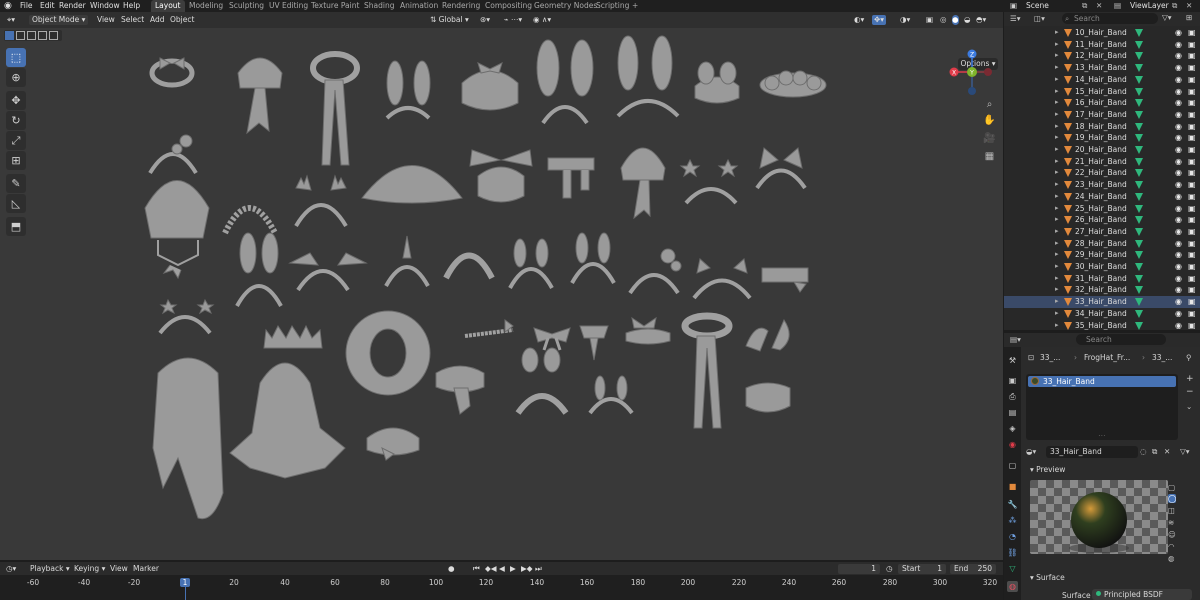 This screenshot has height=600, width=1200. I want to click on outliner-item-label: 35_Hair_Band, so click(1101, 325).